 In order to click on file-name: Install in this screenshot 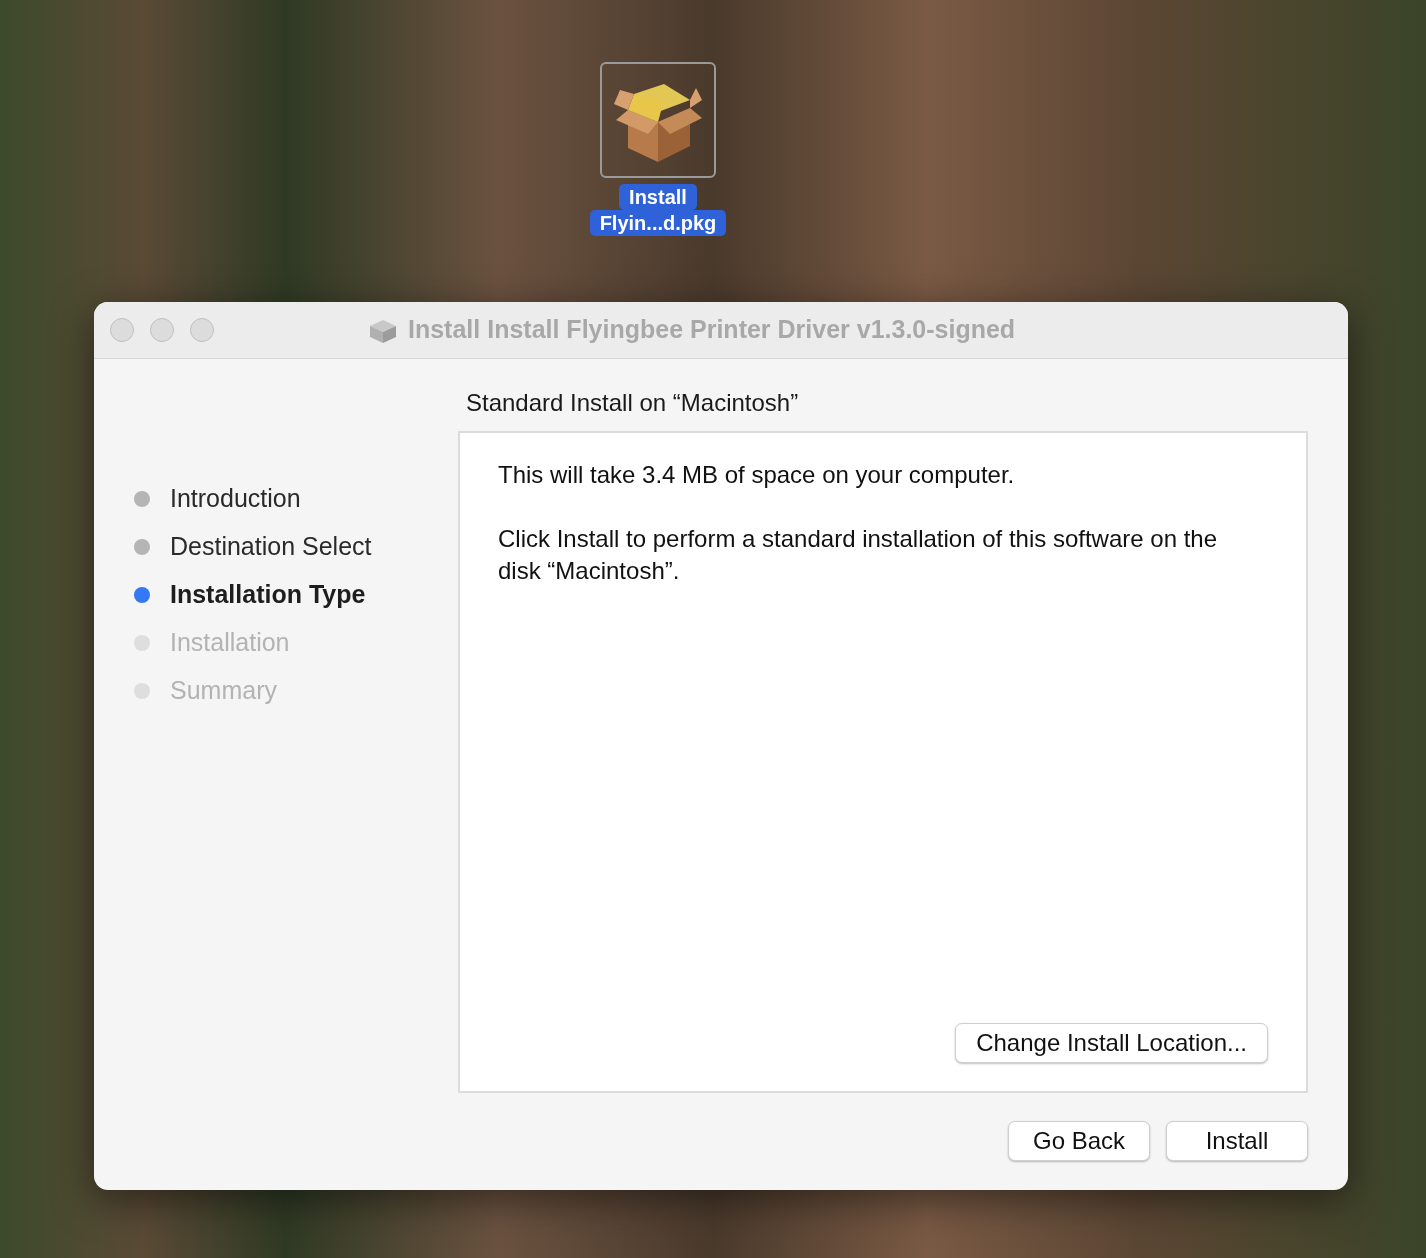, I will do `click(658, 197)`.